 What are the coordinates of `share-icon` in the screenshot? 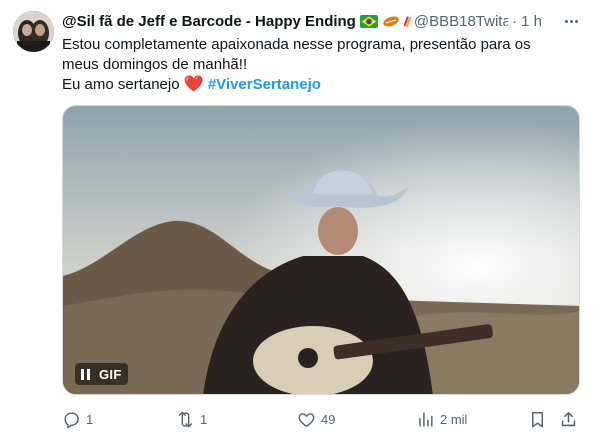 It's located at (568, 418).